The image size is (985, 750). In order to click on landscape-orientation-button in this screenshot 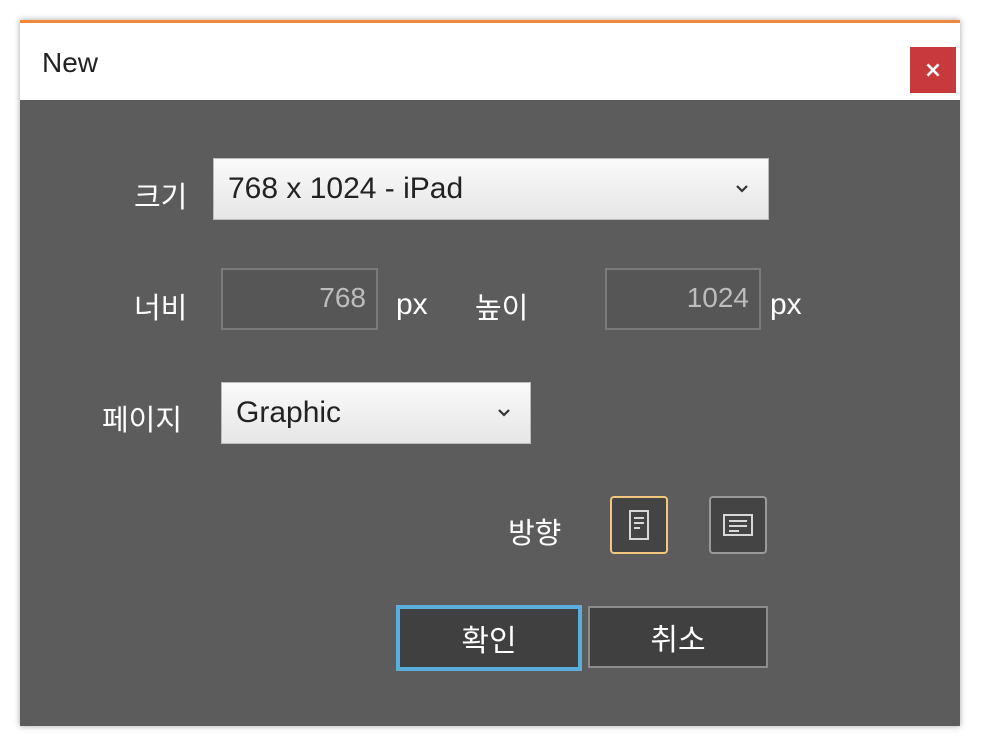, I will do `click(738, 525)`.